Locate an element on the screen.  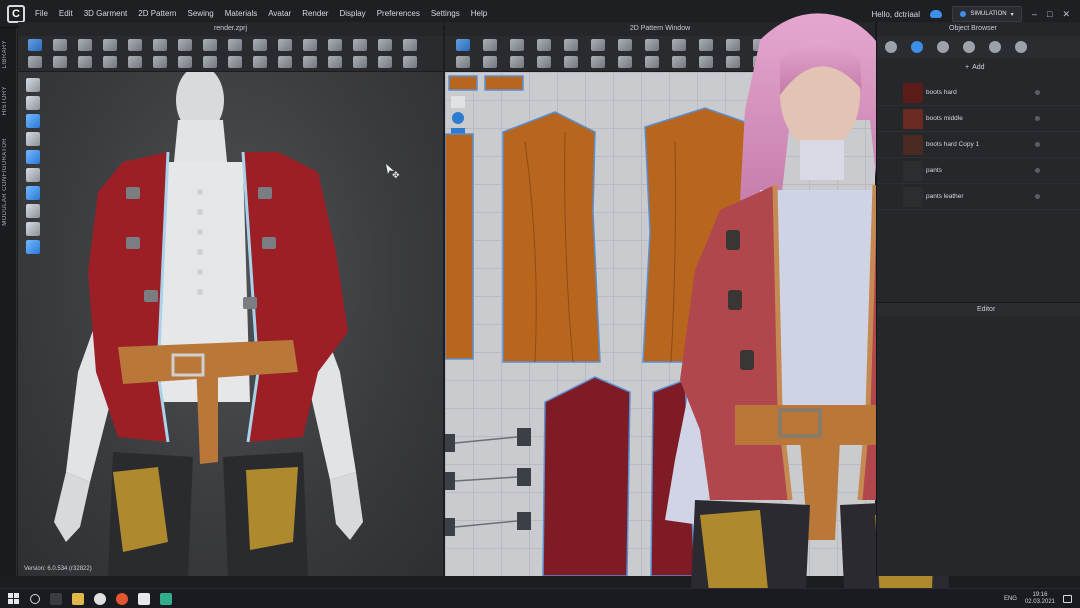
pencil-tool-icon is located at coordinates (310, 45).